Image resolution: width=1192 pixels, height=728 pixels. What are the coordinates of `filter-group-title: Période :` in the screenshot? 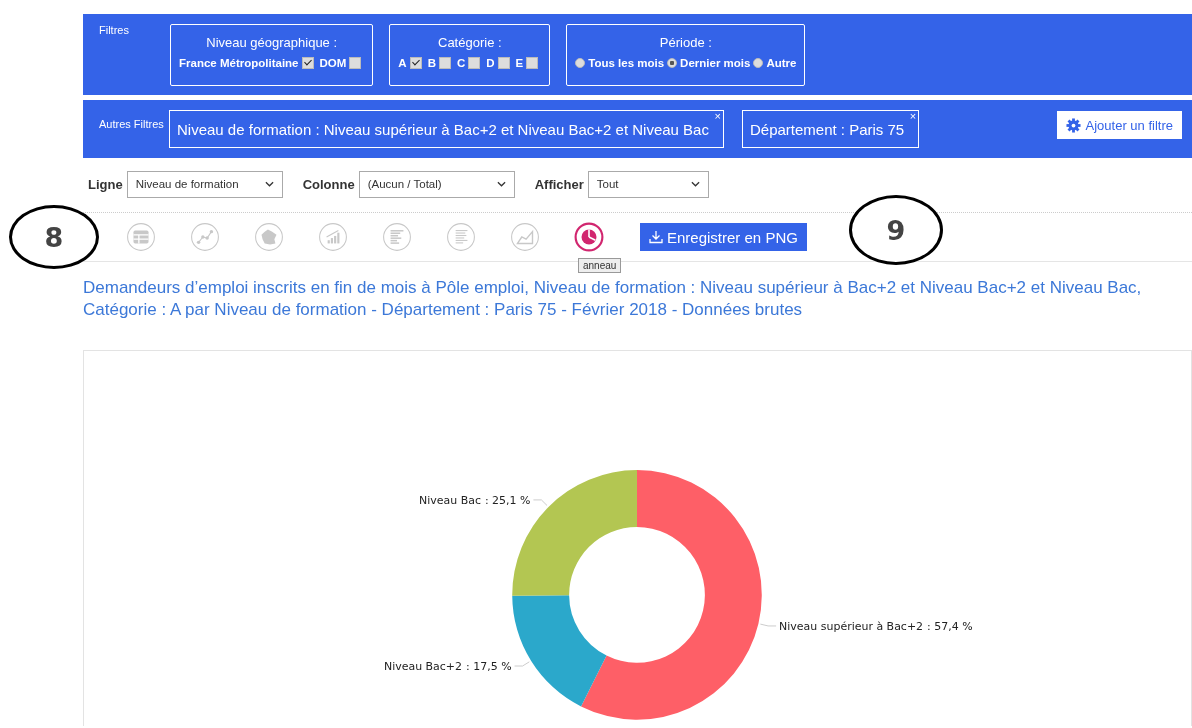 It's located at (685, 42).